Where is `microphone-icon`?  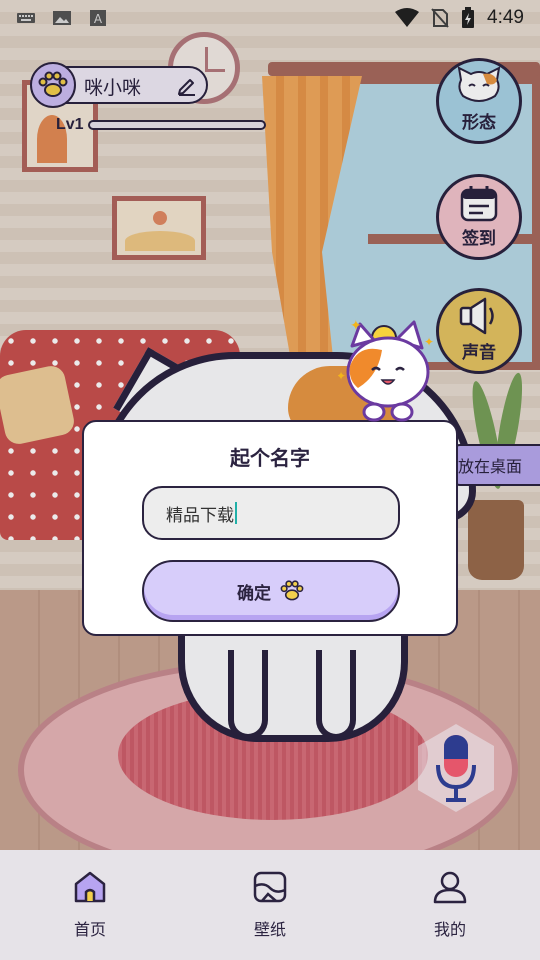 microphone-icon is located at coordinates (456, 768).